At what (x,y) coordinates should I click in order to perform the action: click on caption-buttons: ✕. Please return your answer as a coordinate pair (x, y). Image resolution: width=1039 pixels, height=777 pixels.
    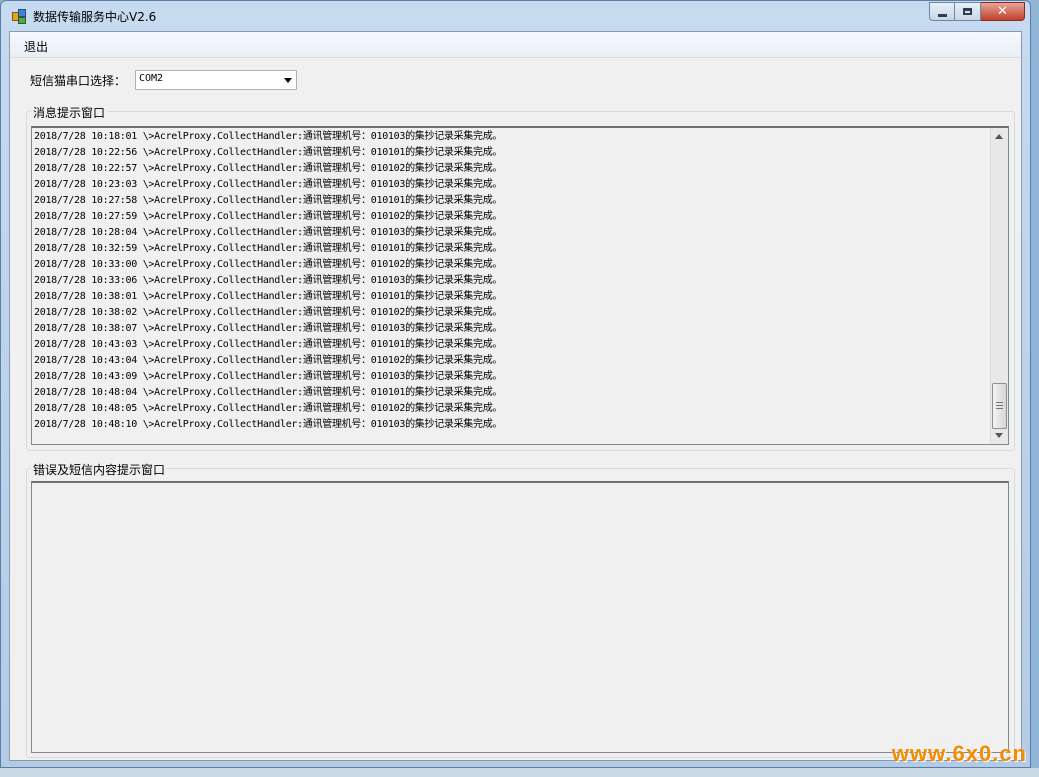
    Looking at the image, I should click on (977, 12).